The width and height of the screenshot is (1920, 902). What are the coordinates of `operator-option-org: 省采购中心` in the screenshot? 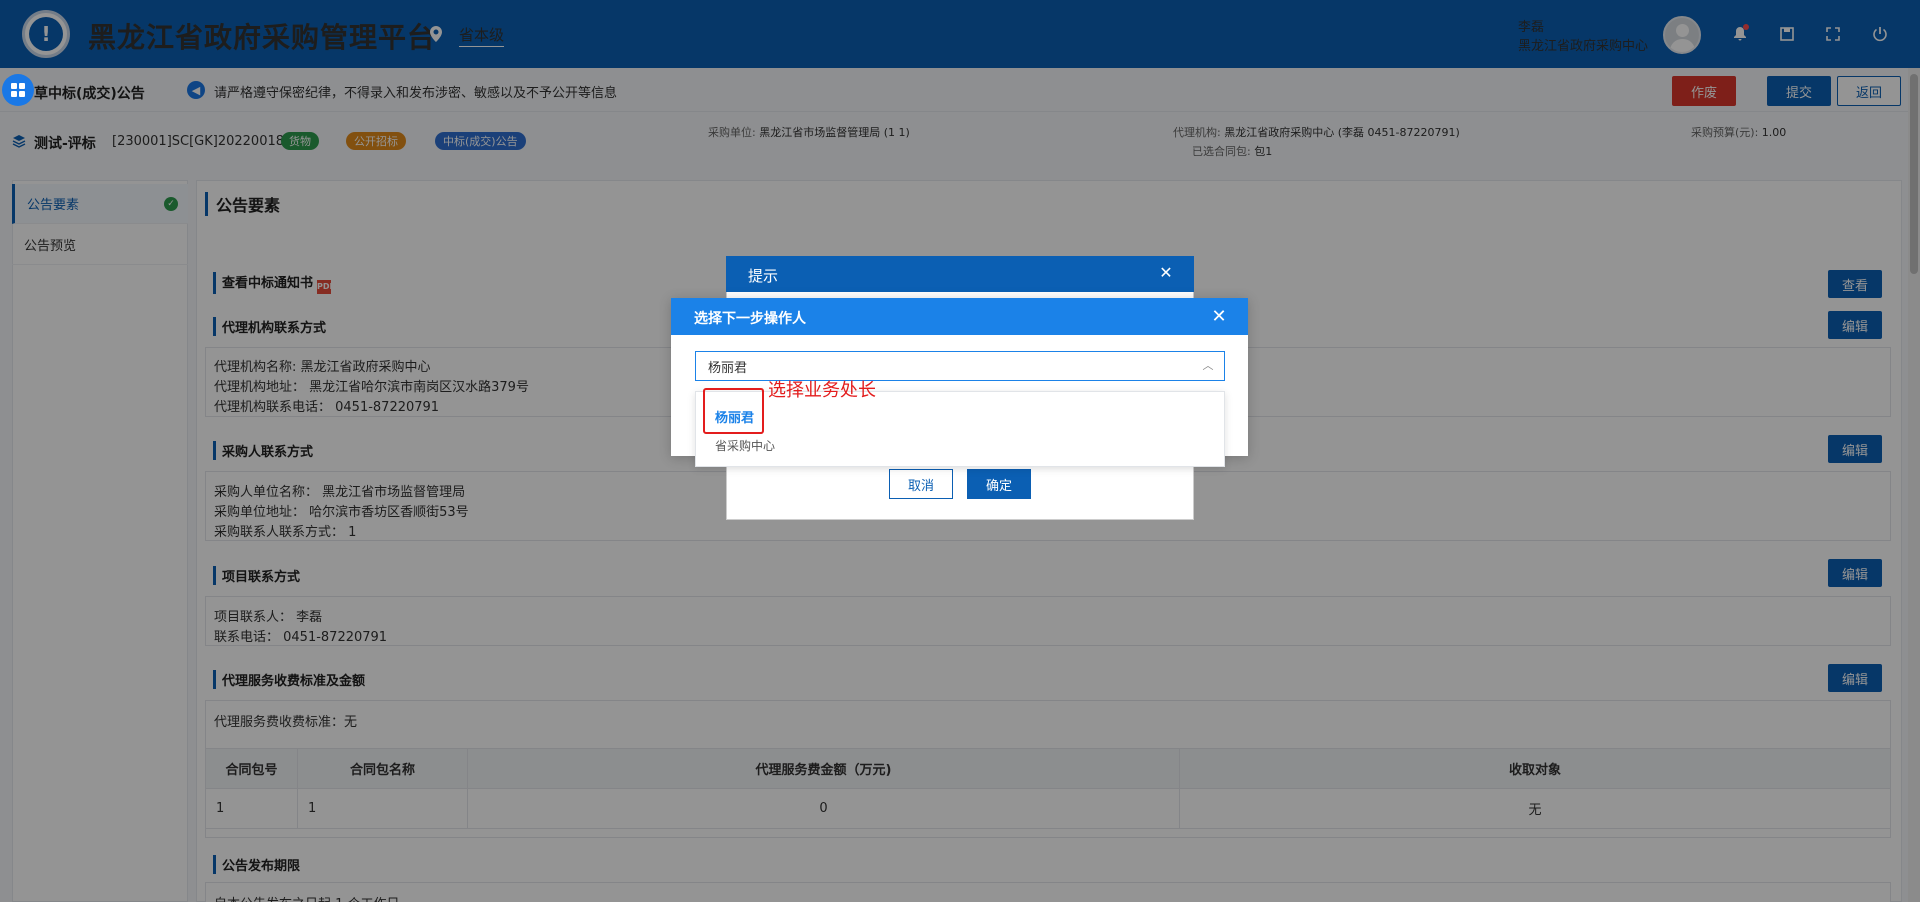 It's located at (745, 445).